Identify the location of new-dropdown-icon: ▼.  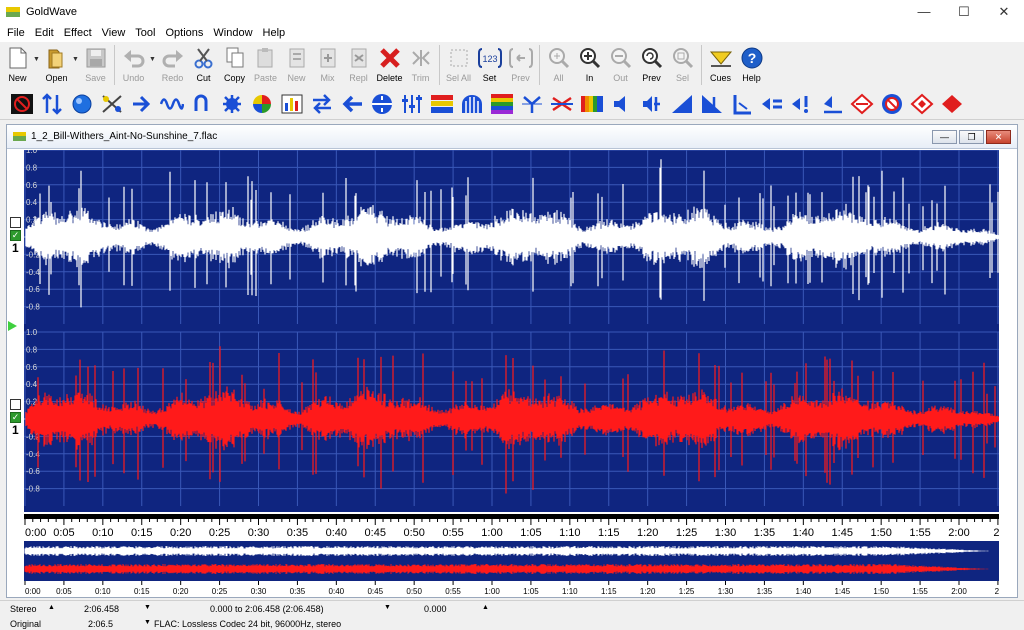
(37, 65).